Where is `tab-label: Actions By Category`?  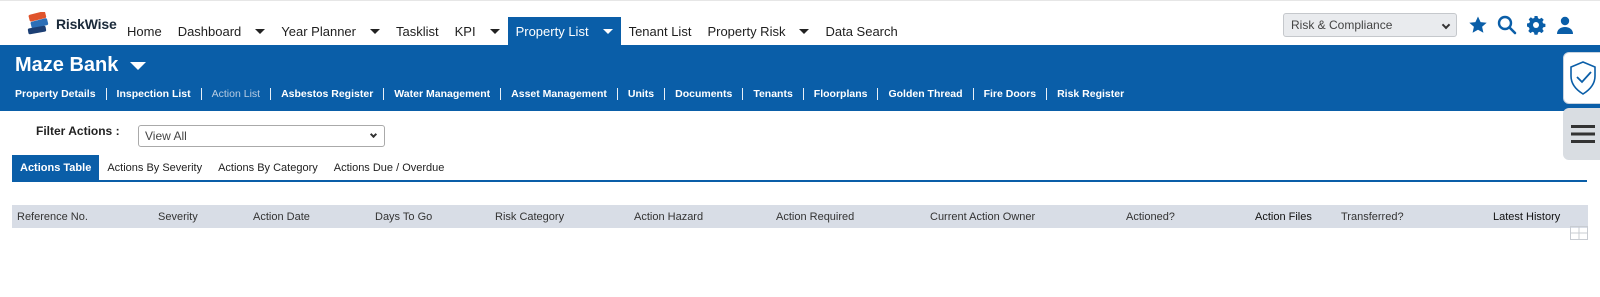
tab-label: Actions By Category is located at coordinates (268, 167).